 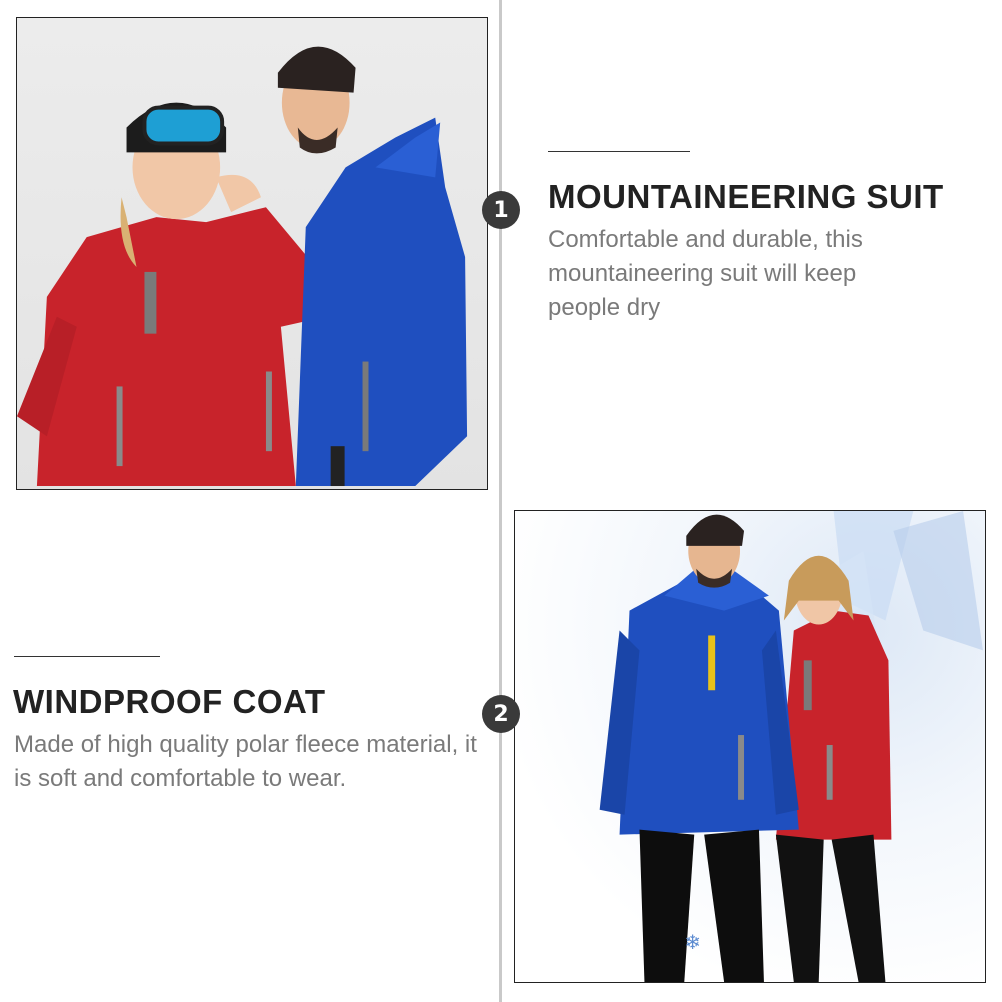 What do you see at coordinates (500, 501) in the screenshot?
I see `center-divider` at bounding box center [500, 501].